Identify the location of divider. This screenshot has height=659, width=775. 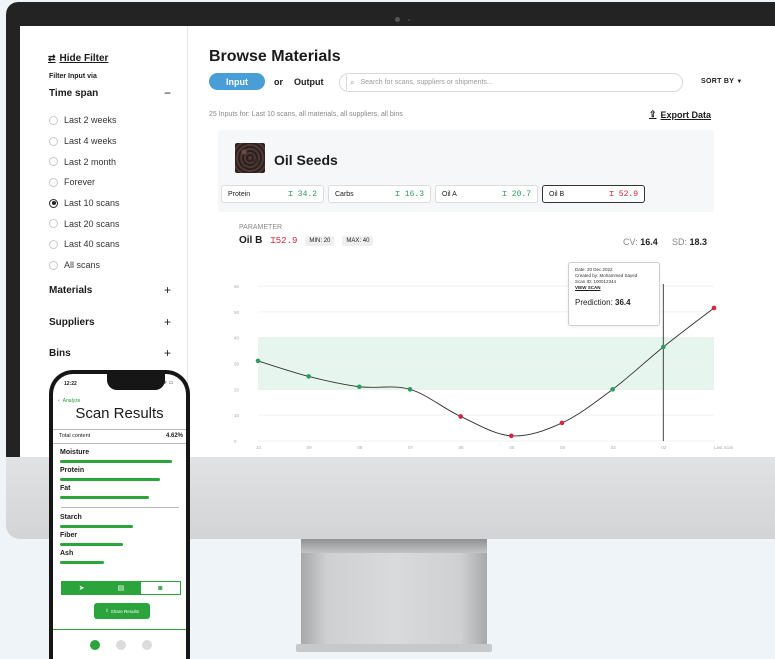
(119, 443).